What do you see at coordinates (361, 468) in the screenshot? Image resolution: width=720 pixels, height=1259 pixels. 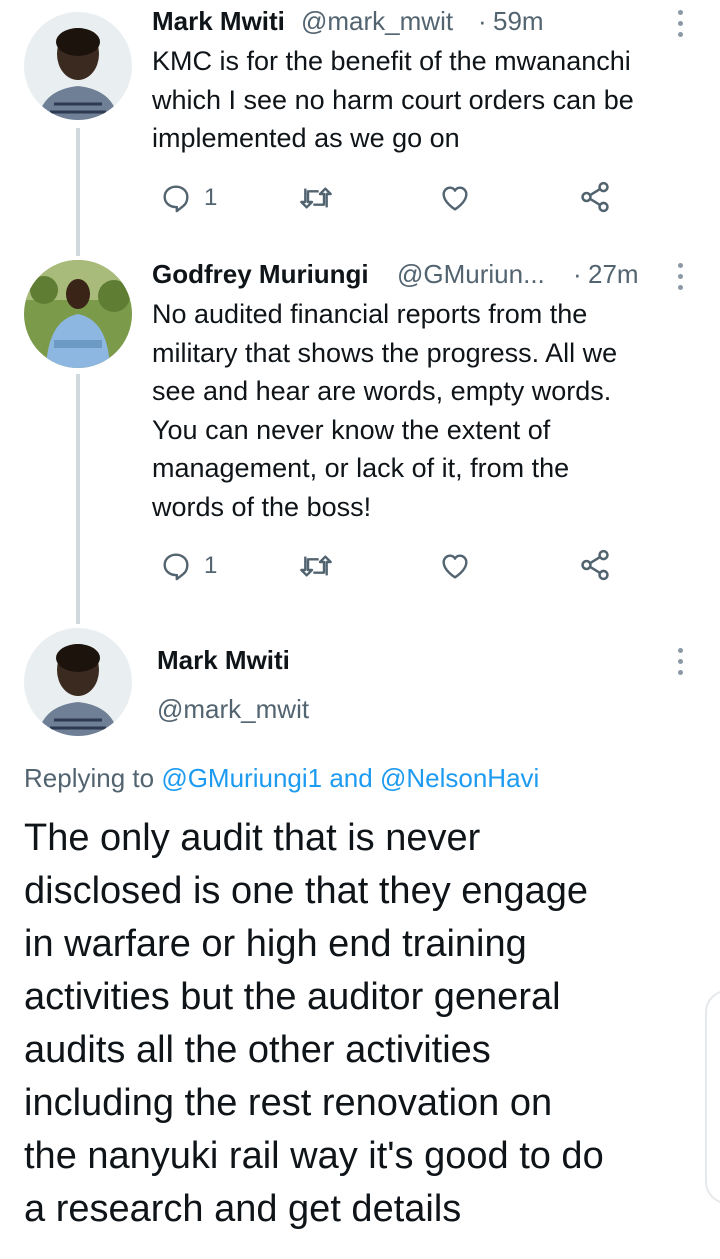 I see `tweet-text-line: management, or lack of it, from the` at bounding box center [361, 468].